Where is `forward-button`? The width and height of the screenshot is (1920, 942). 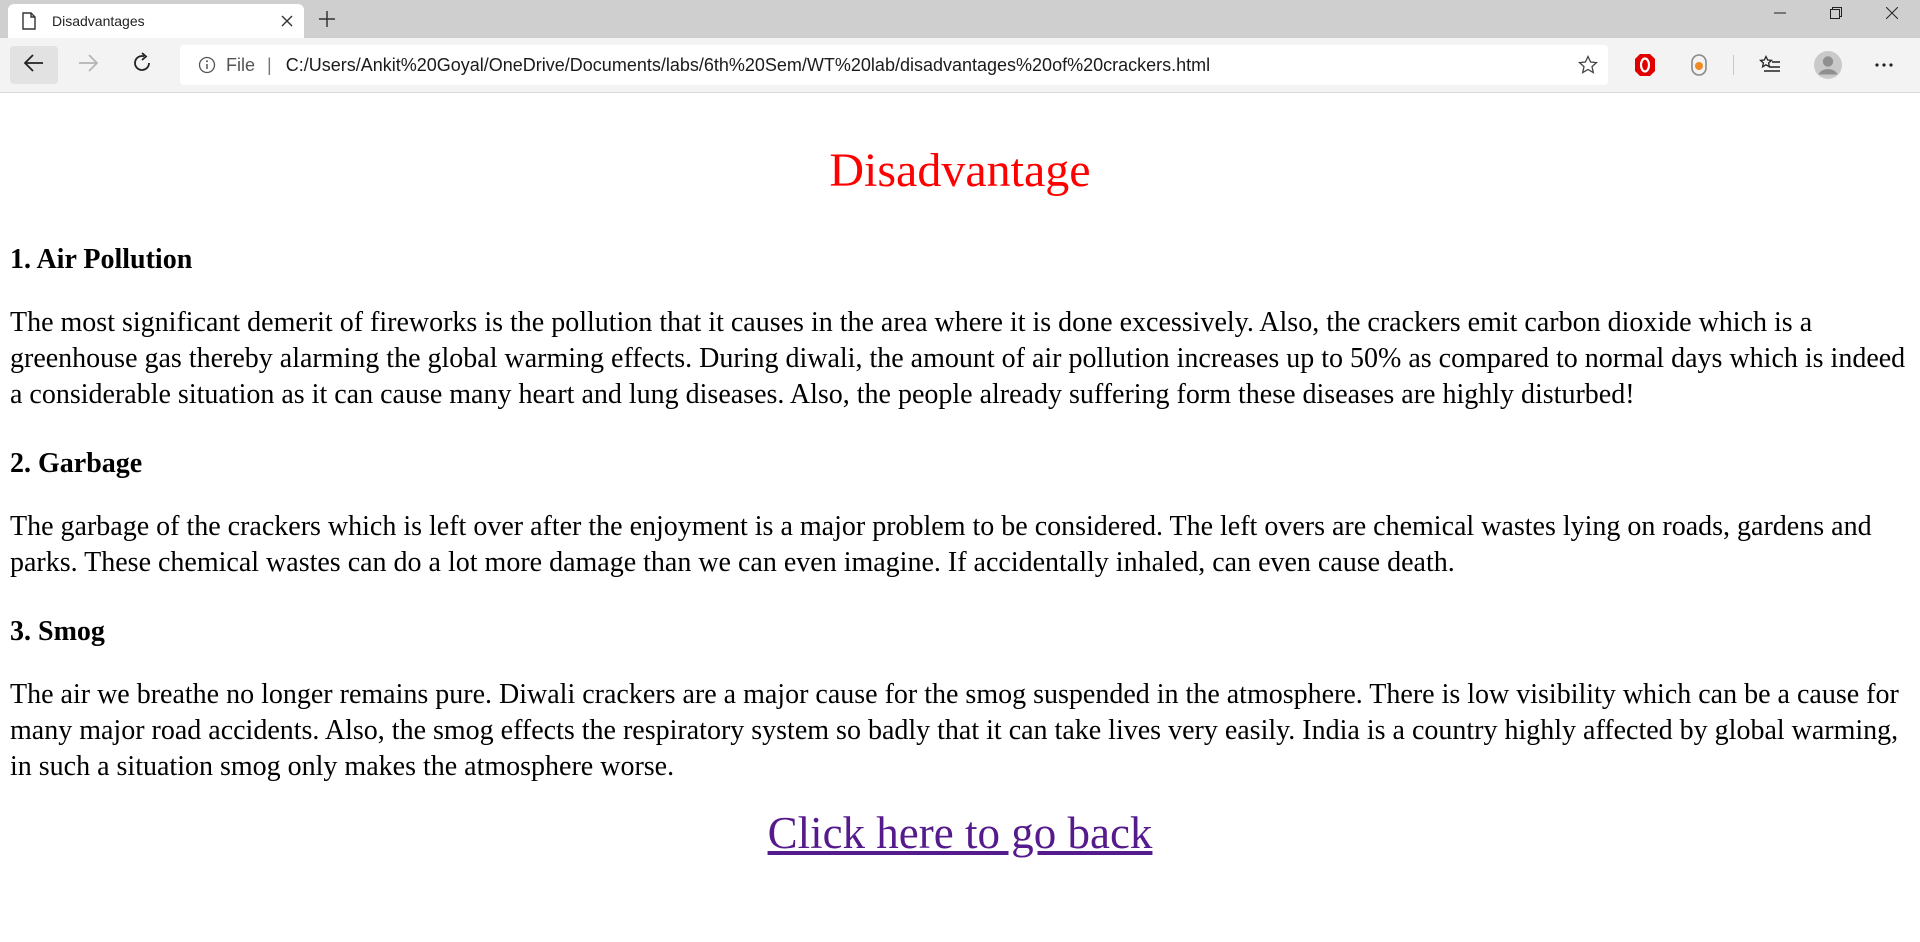
forward-button is located at coordinates (88, 65).